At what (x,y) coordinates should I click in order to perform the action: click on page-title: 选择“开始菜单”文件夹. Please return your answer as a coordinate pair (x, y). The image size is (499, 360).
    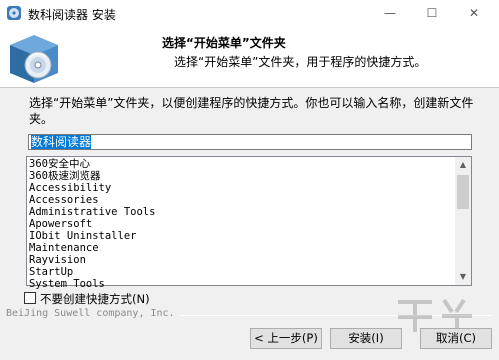
    Looking at the image, I should click on (224, 43).